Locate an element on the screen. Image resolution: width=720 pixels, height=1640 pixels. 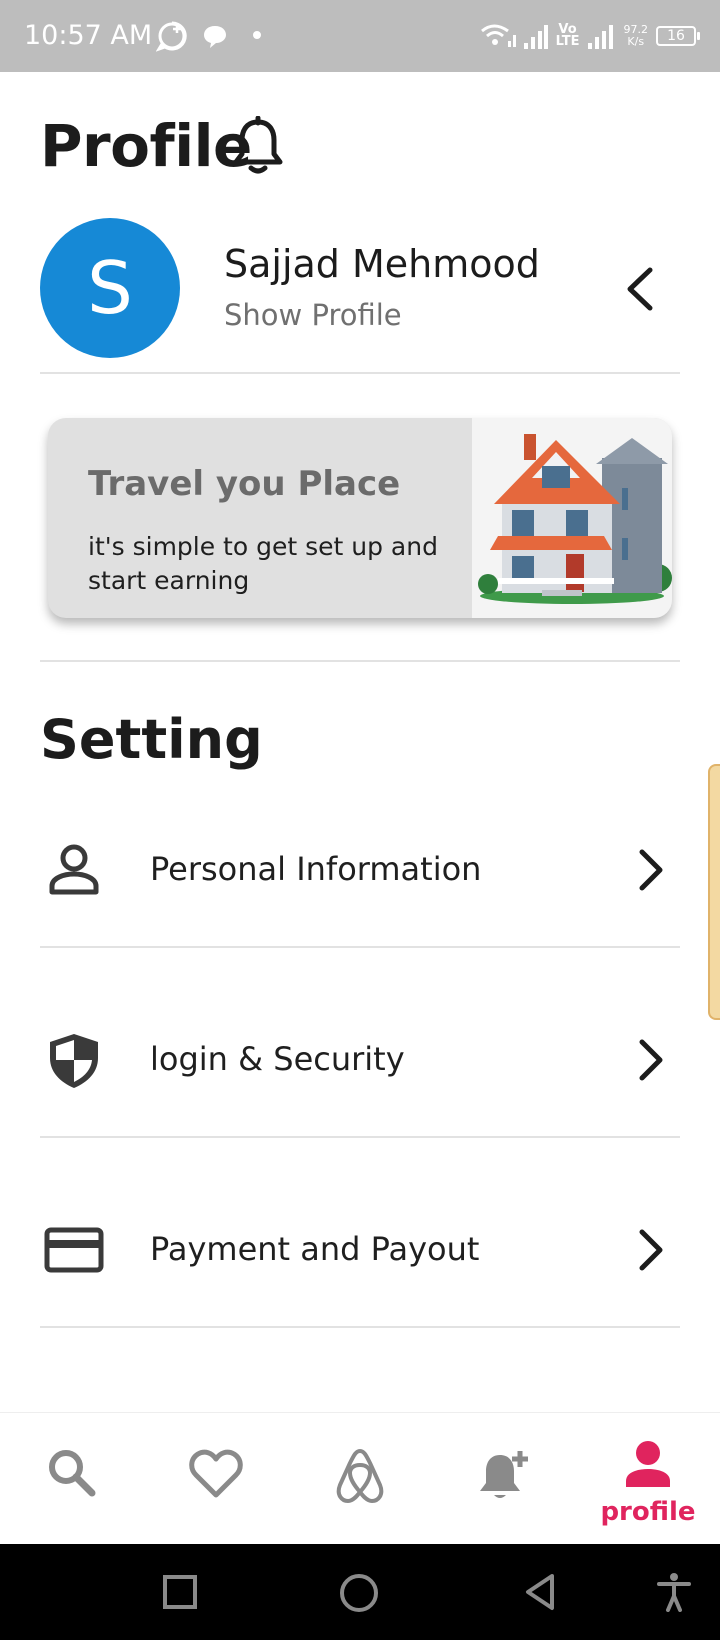
nav-search is located at coordinates (72, 1479).